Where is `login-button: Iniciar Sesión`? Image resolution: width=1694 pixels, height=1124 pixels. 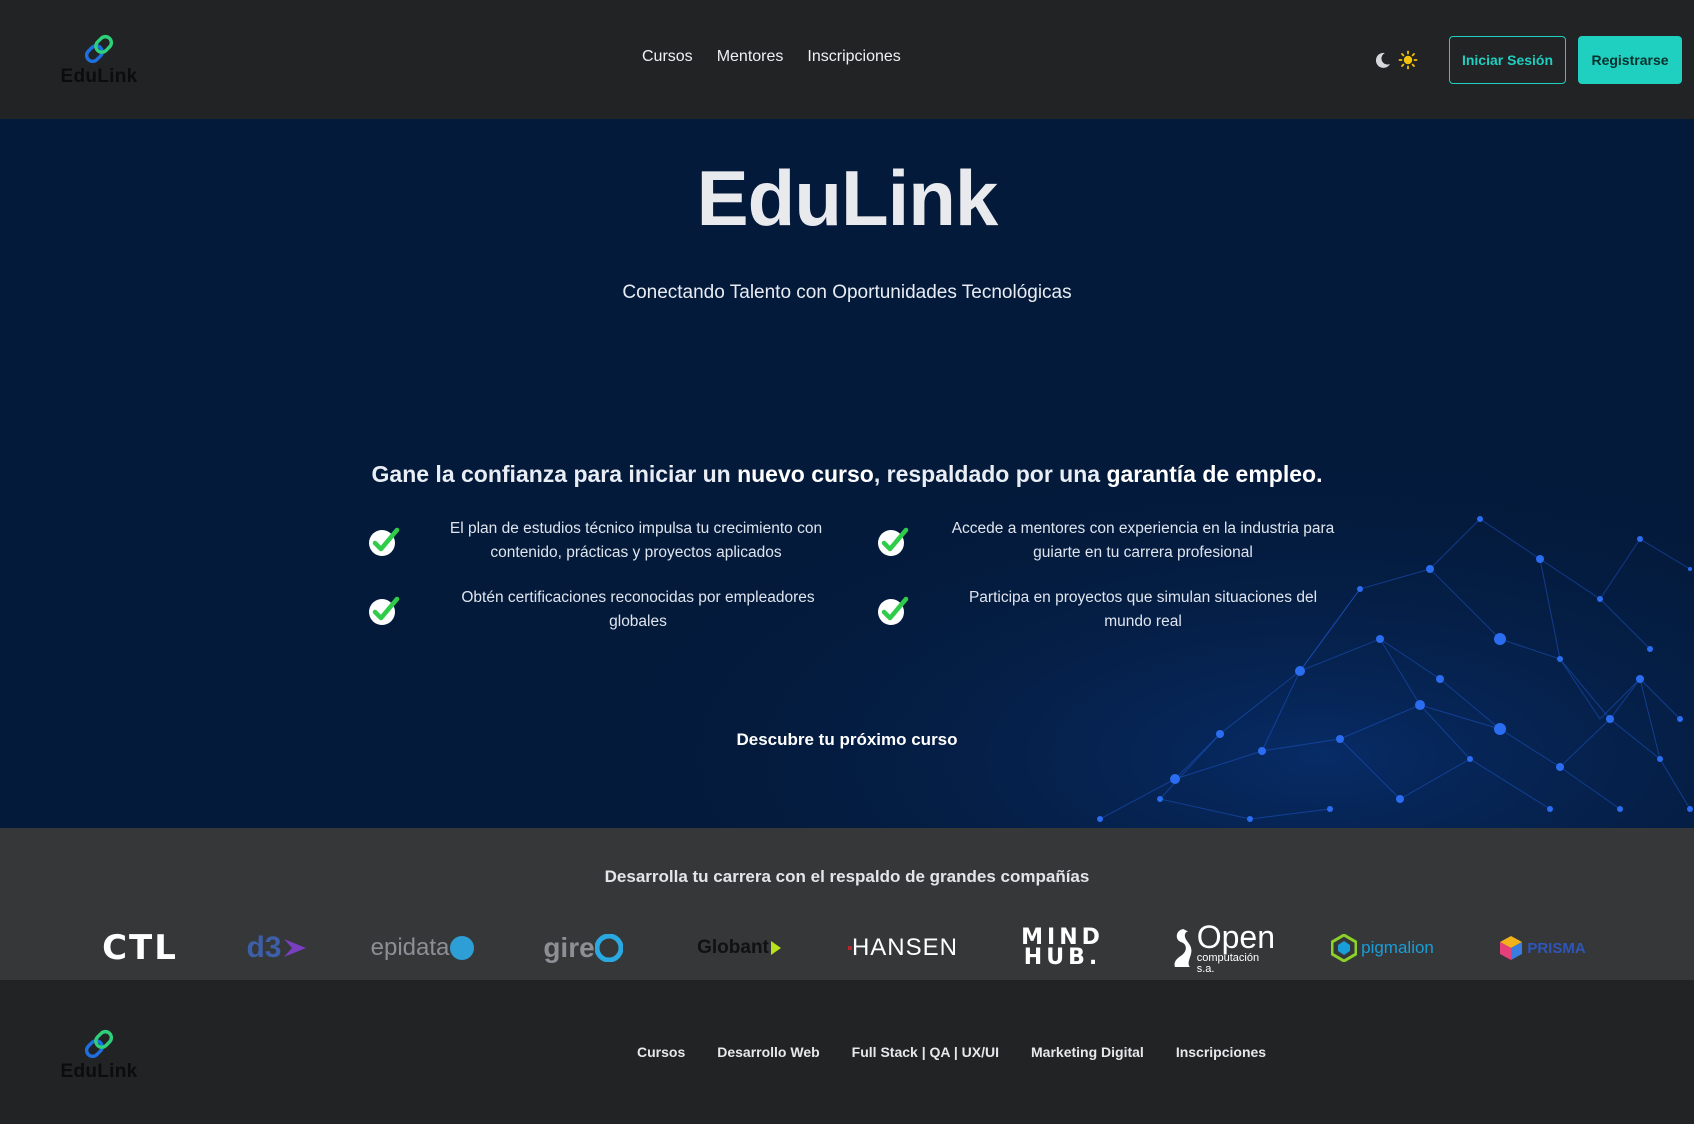 login-button: Iniciar Sesión is located at coordinates (1507, 60).